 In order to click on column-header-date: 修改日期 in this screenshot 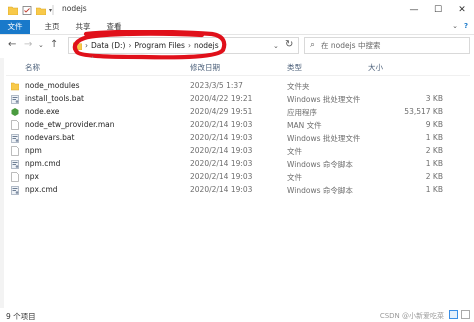, I will do `click(205, 67)`.